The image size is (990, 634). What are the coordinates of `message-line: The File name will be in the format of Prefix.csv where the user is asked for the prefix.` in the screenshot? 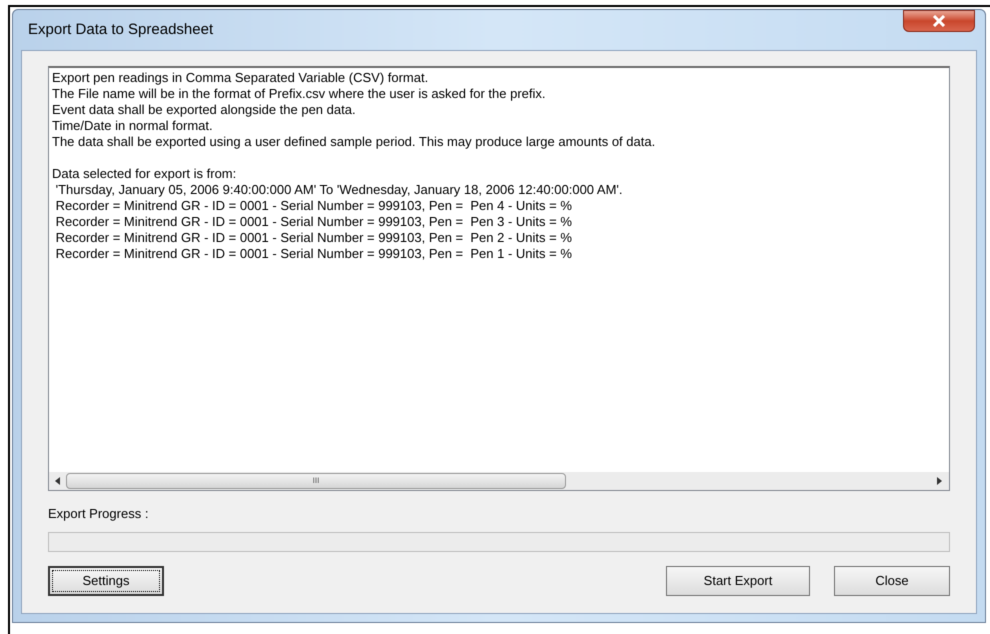 It's located at (299, 94).